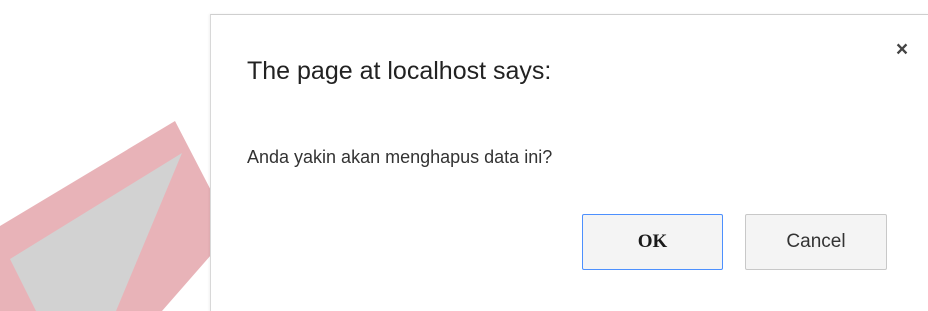  I want to click on dialog-title: The page at localhost says:, so click(399, 71).